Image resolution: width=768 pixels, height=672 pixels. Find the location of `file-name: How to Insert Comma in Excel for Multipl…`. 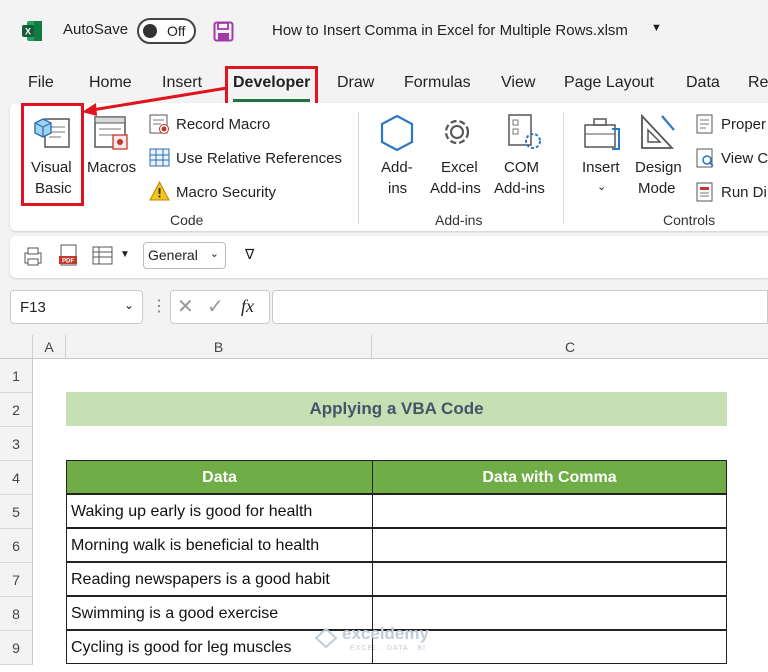

file-name: How to Insert Comma in Excel for Multipl… is located at coordinates (450, 30).